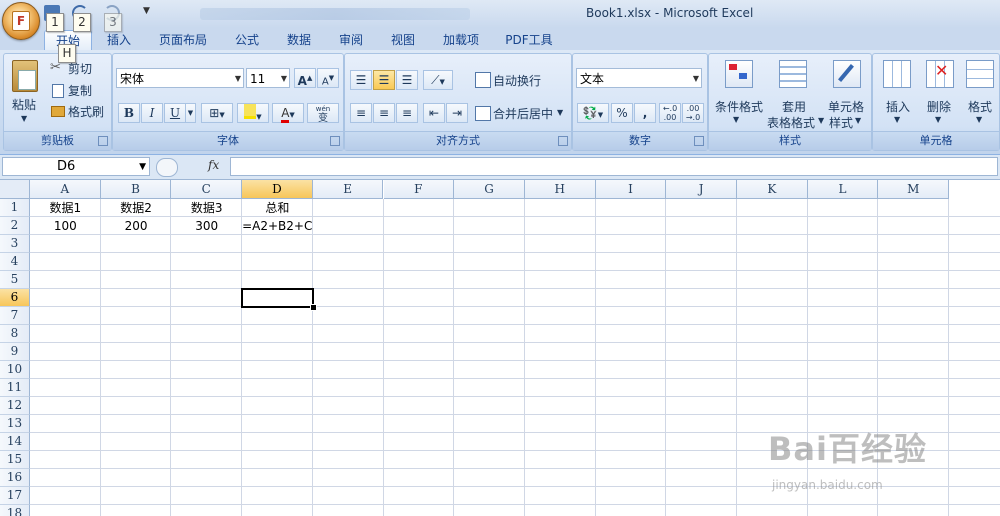  Describe the element at coordinates (361, 113) in the screenshot. I see `align-left-button: ≡` at that location.